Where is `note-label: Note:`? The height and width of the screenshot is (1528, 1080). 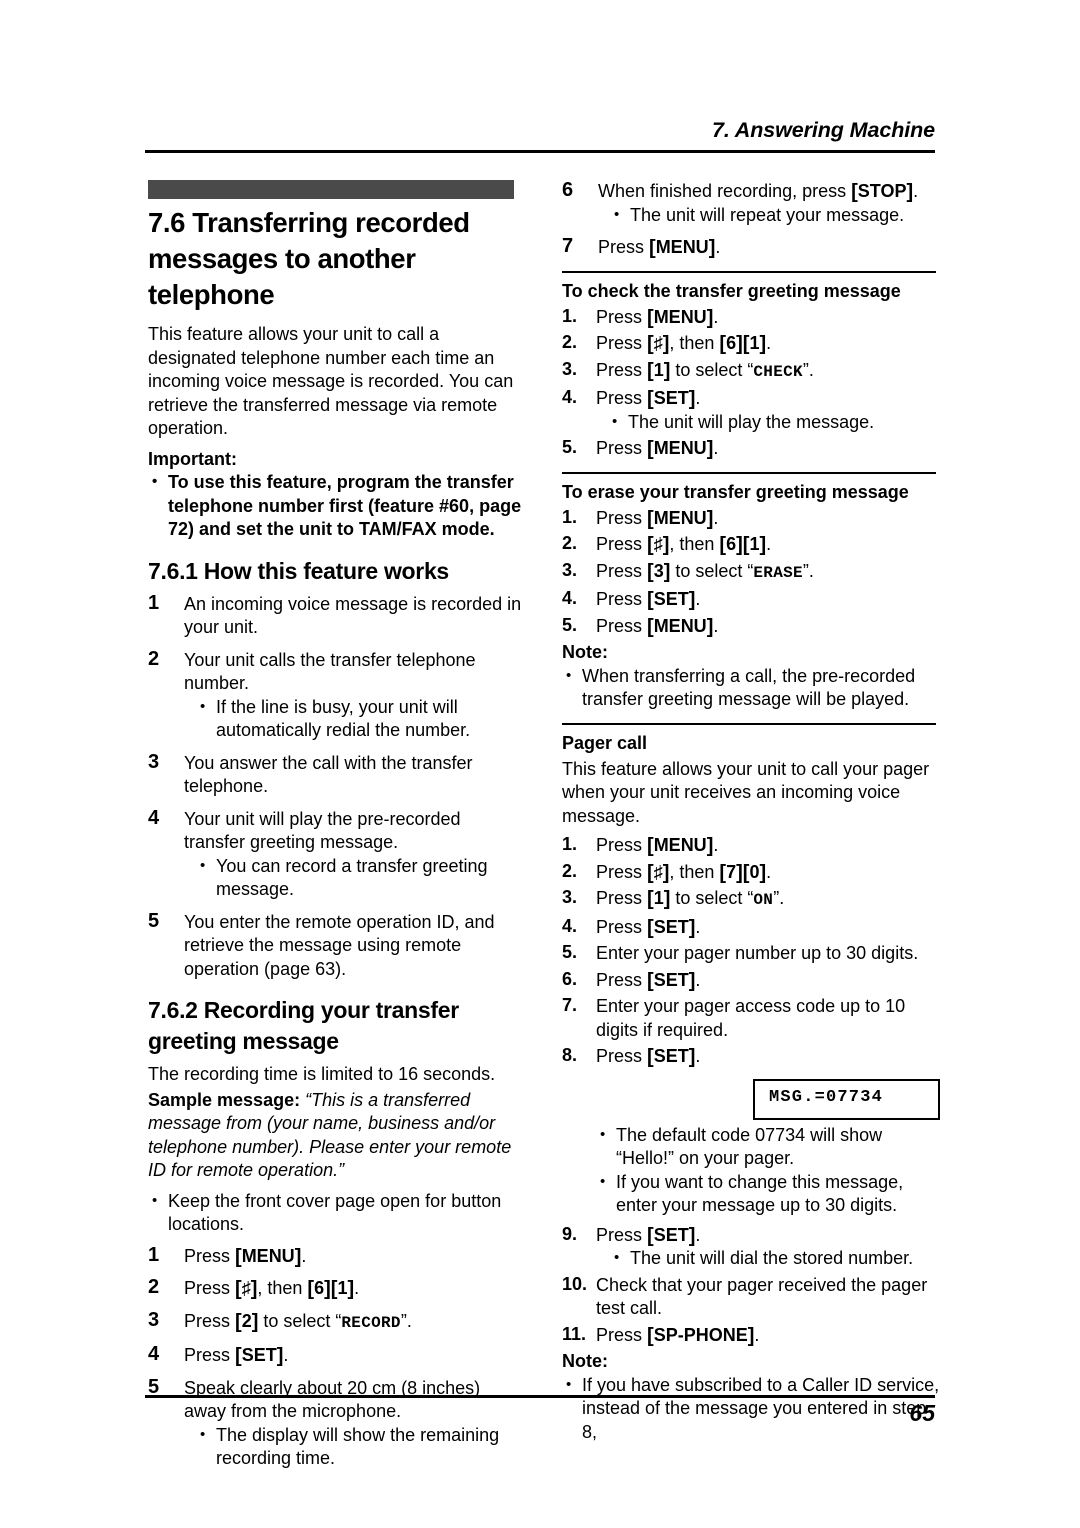 note-label: Note: is located at coordinates (585, 652).